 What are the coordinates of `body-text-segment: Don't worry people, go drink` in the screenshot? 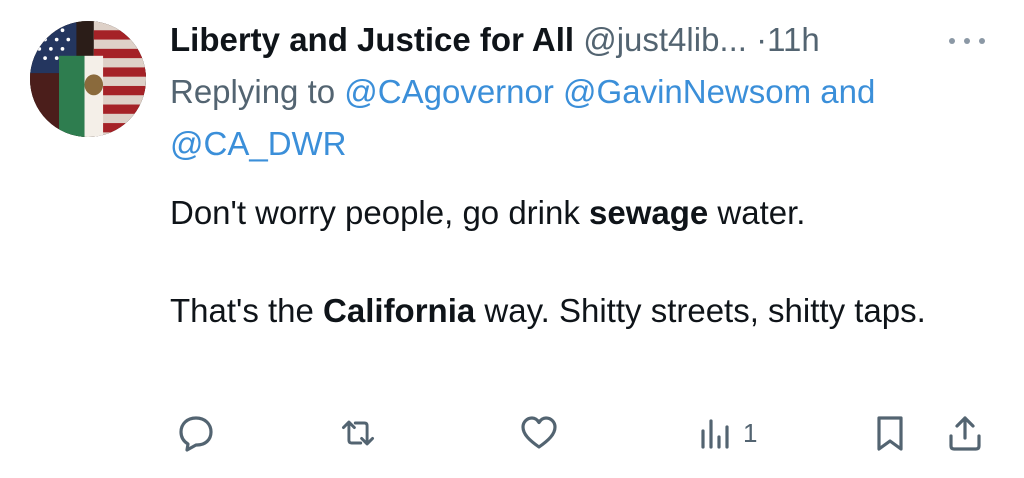 It's located at (380, 212).